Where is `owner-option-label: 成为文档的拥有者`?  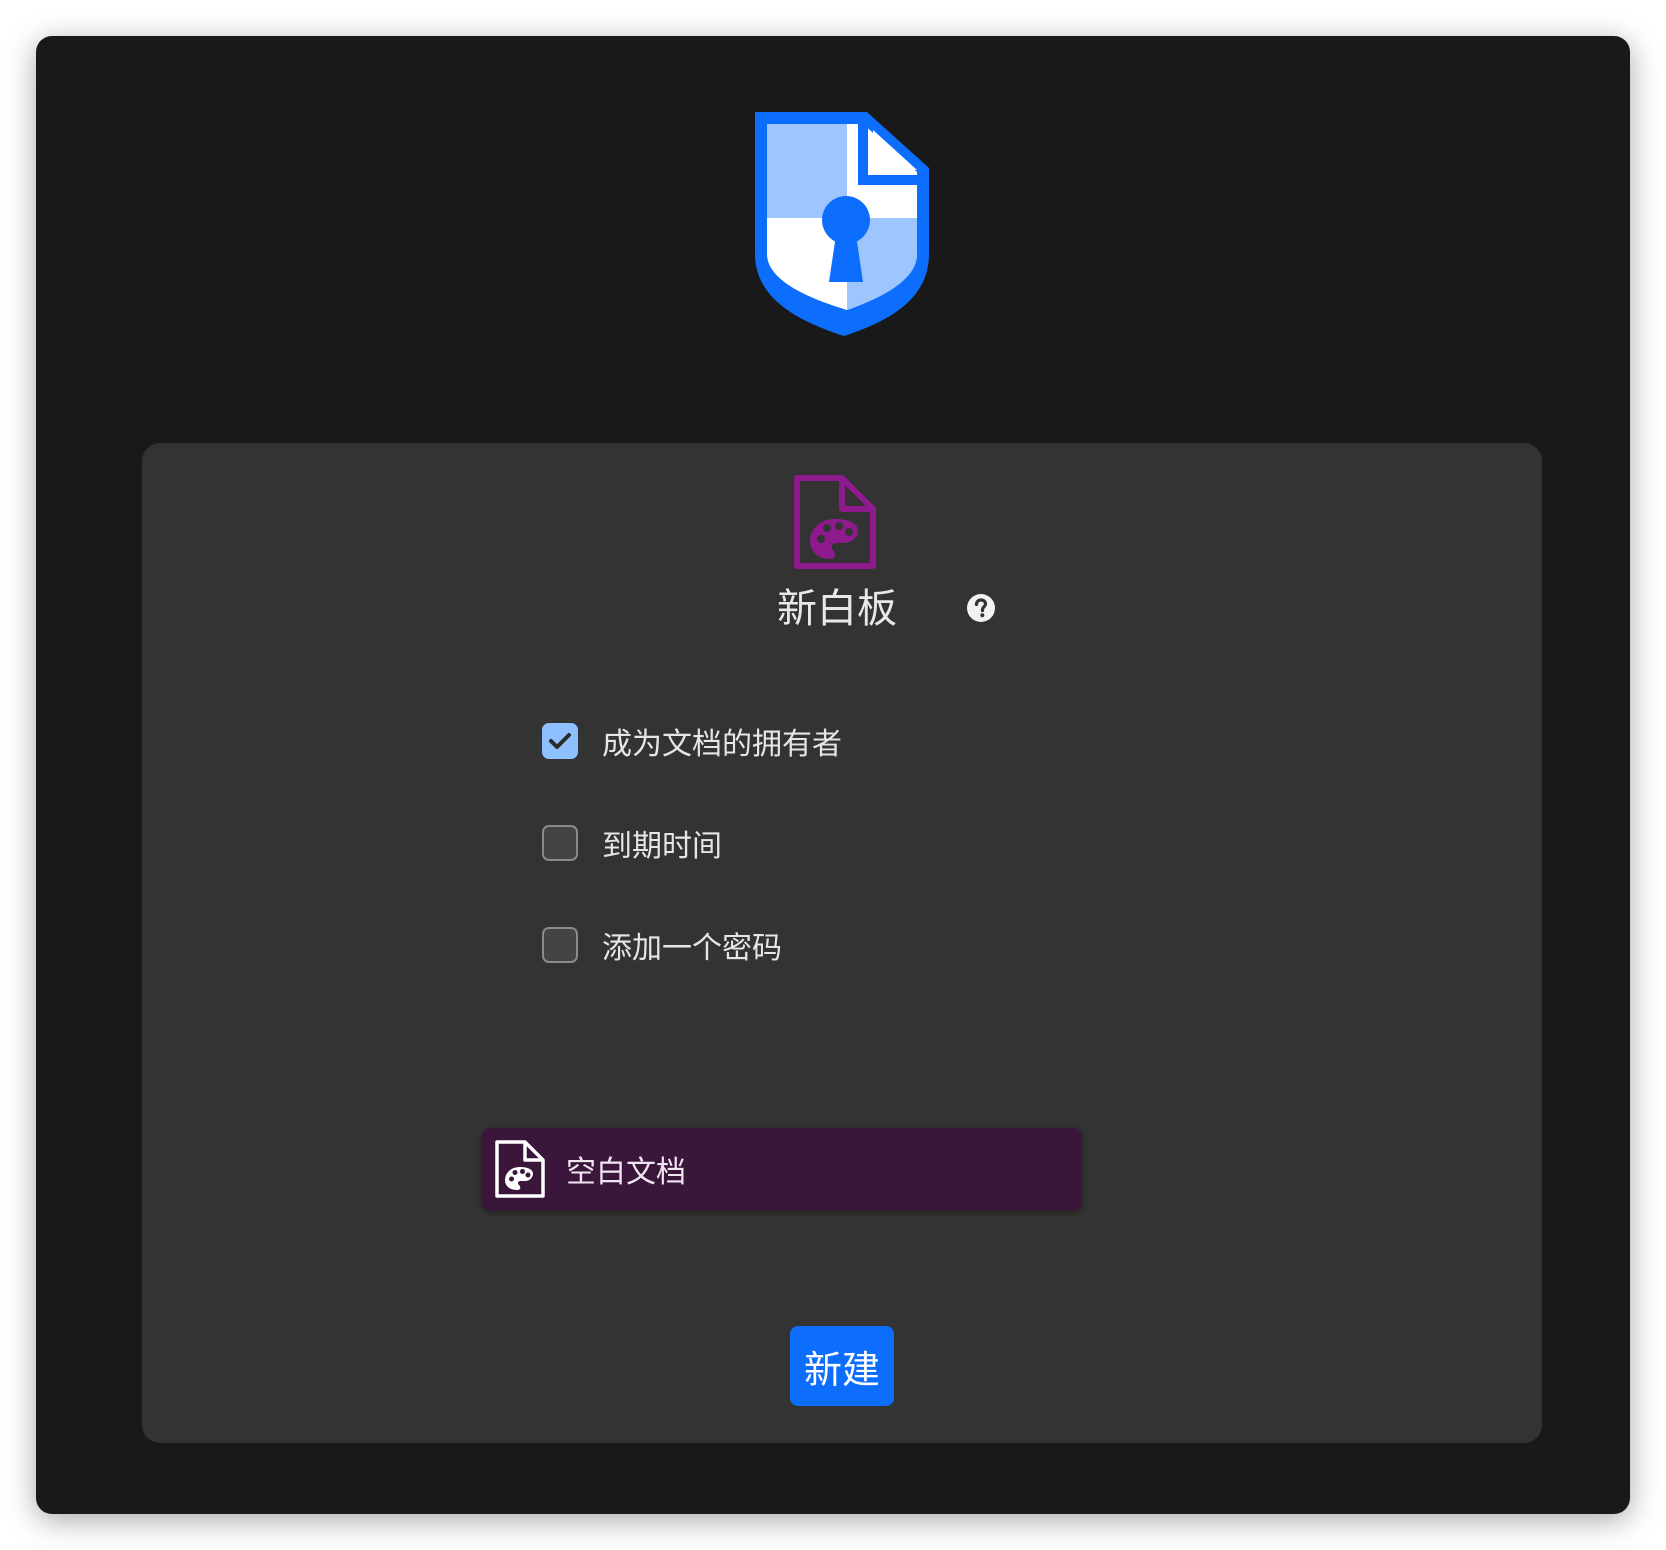
owner-option-label: 成为文档的拥有者 is located at coordinates (722, 744).